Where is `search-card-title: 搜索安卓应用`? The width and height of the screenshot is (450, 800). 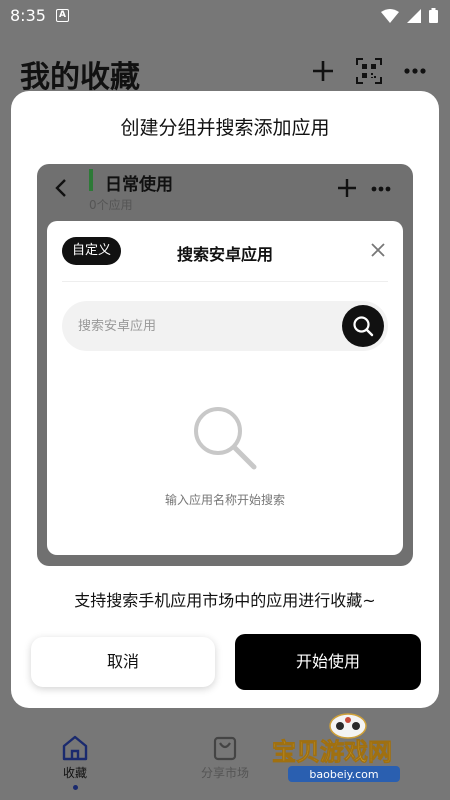
search-card-title: 搜索安卓应用 is located at coordinates (224, 254).